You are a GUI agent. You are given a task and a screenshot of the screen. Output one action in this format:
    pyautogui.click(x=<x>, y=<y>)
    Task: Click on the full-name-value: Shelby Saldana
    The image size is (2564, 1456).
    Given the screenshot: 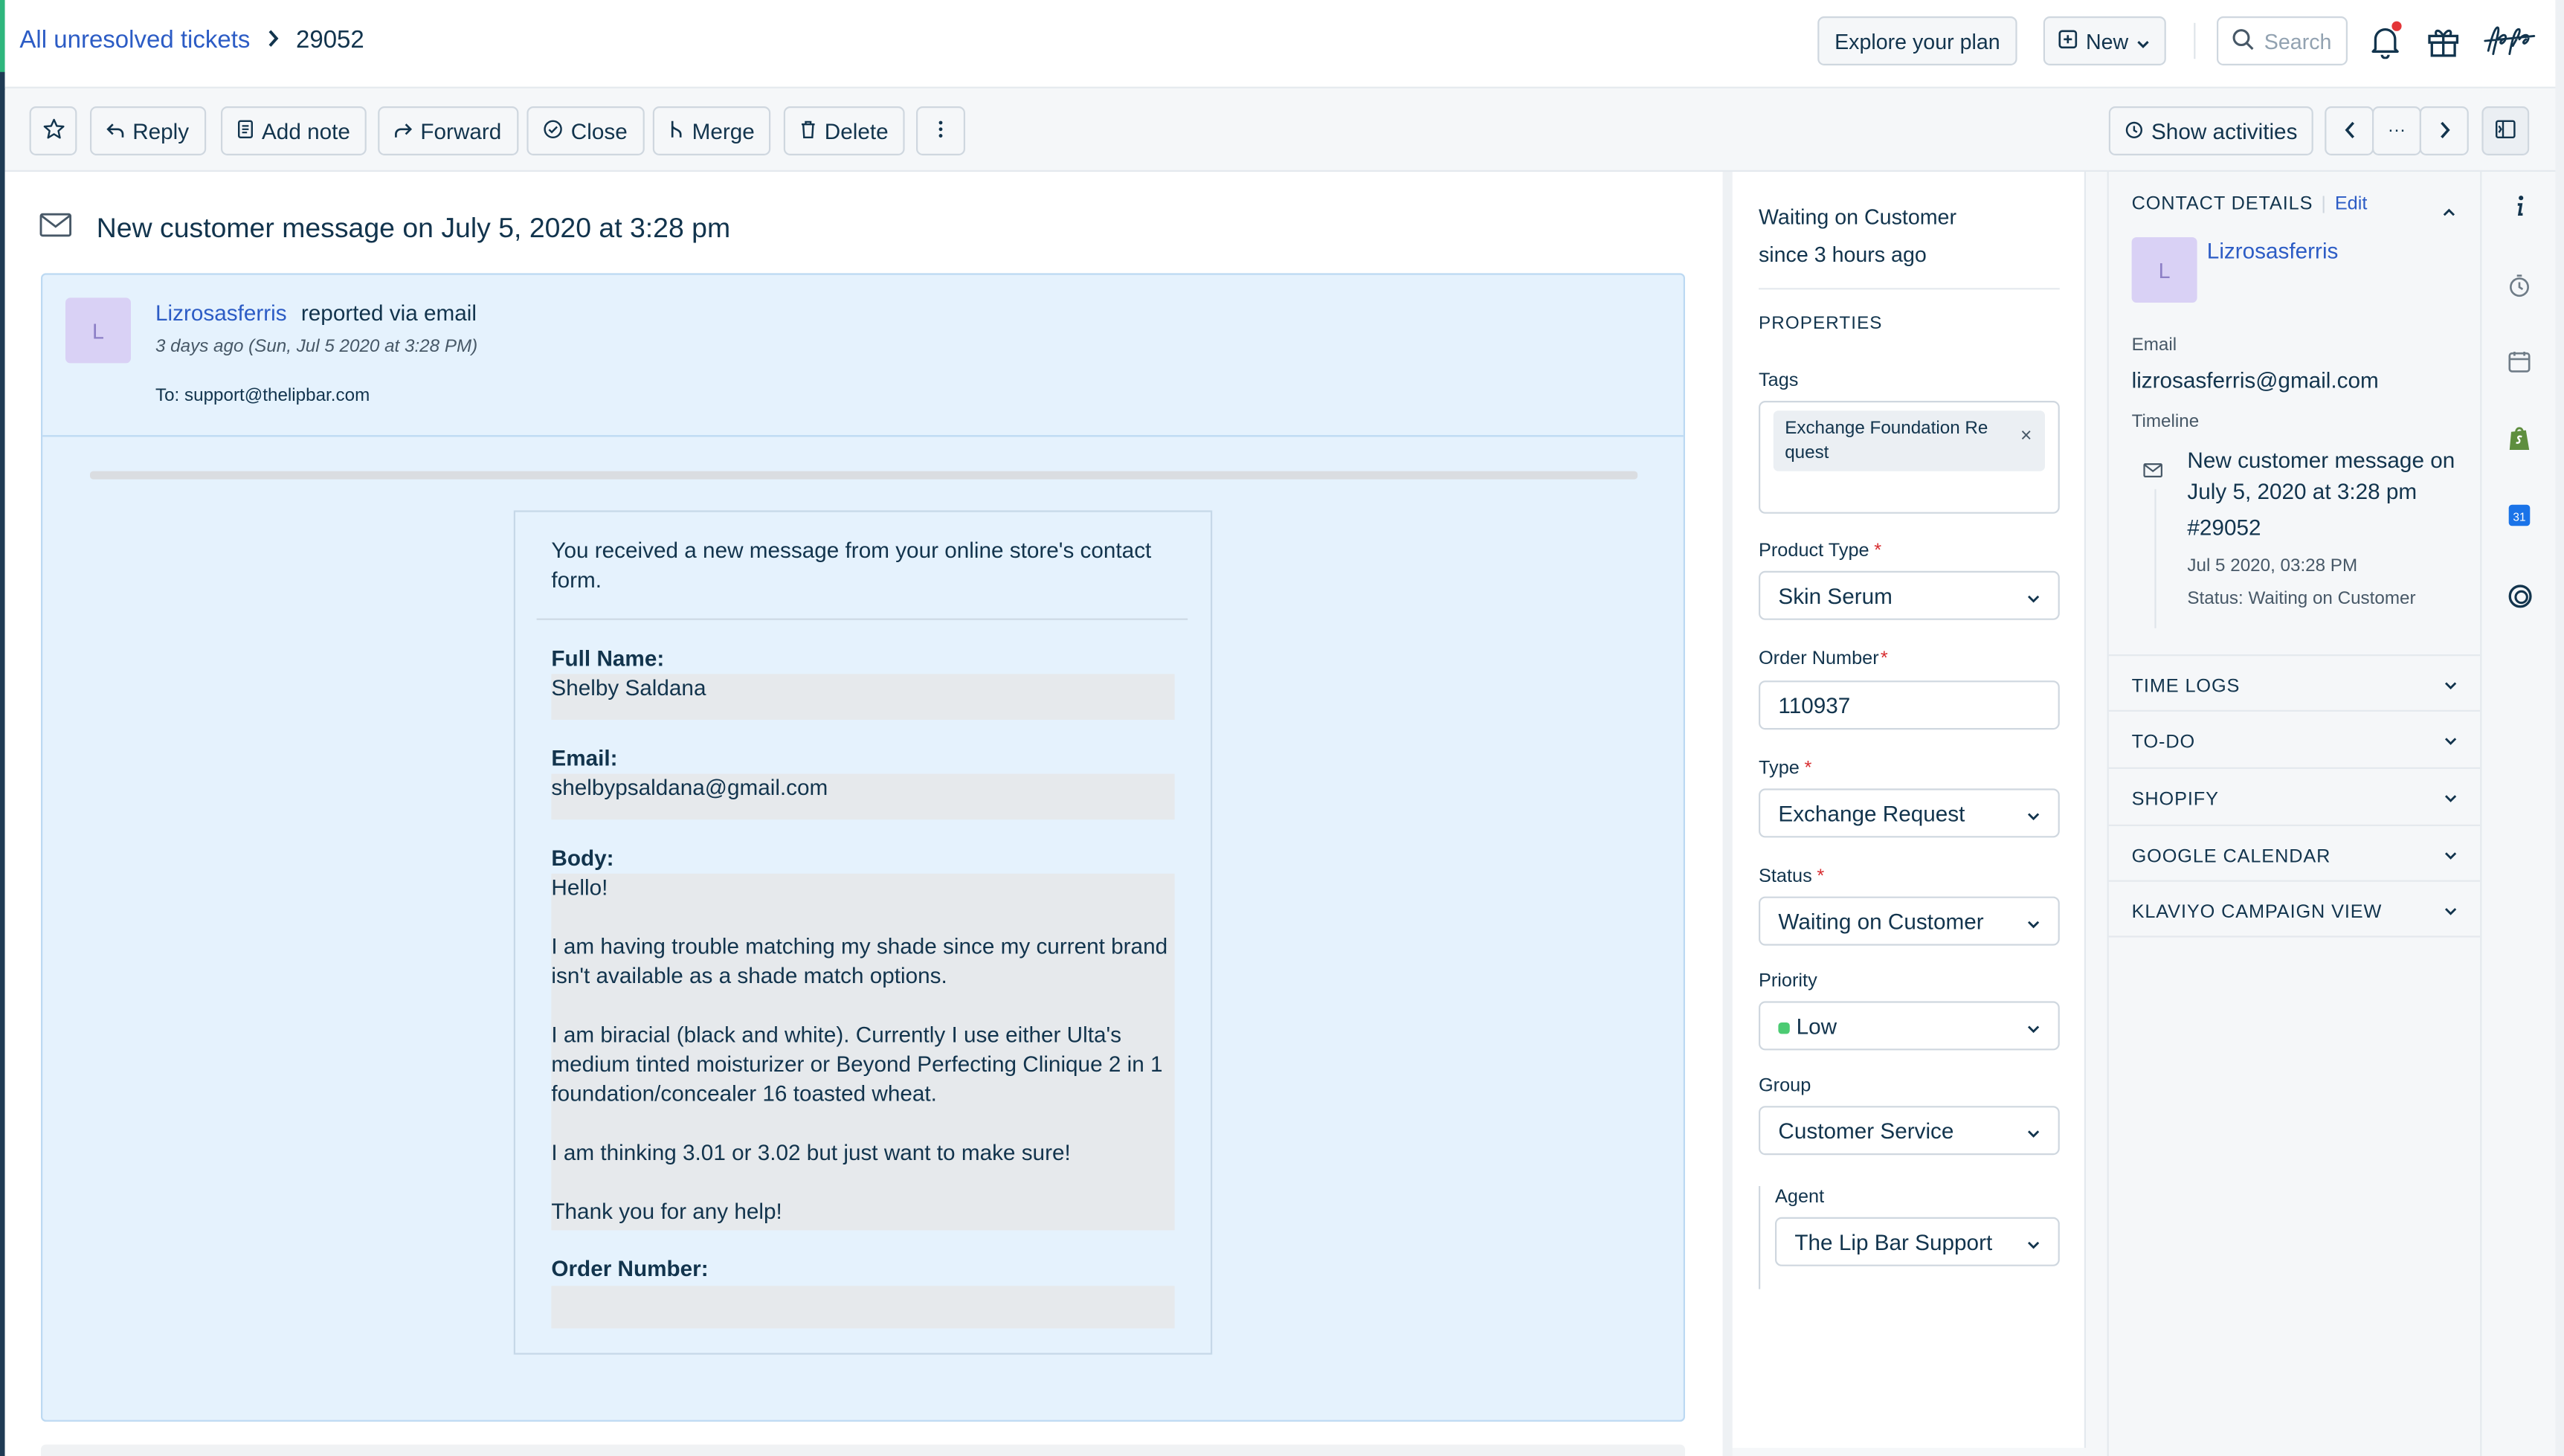 What is the action you would take?
    pyautogui.click(x=863, y=697)
    